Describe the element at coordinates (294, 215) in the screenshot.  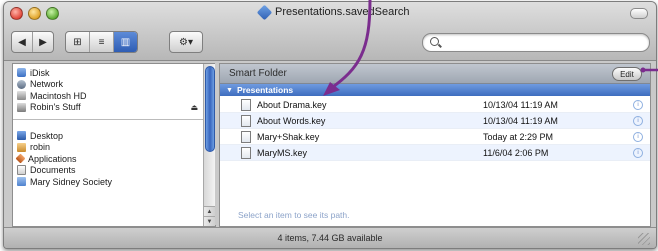
I see `path-hint: Select an item to see its path.` at that location.